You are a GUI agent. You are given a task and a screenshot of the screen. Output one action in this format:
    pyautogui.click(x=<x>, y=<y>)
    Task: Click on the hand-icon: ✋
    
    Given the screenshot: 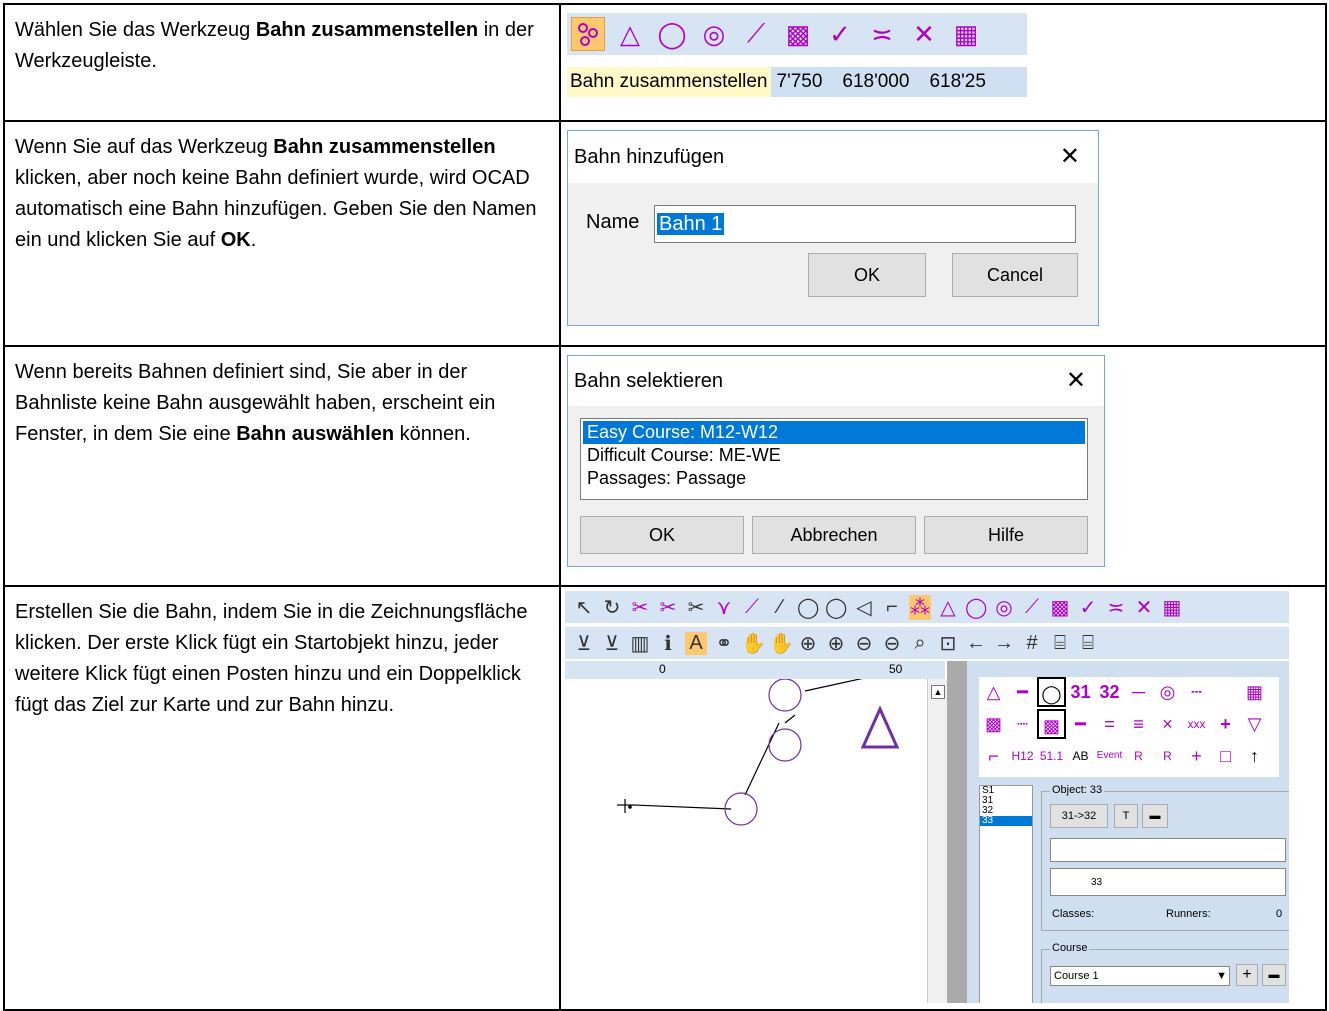 What is the action you would take?
    pyautogui.click(x=753, y=643)
    